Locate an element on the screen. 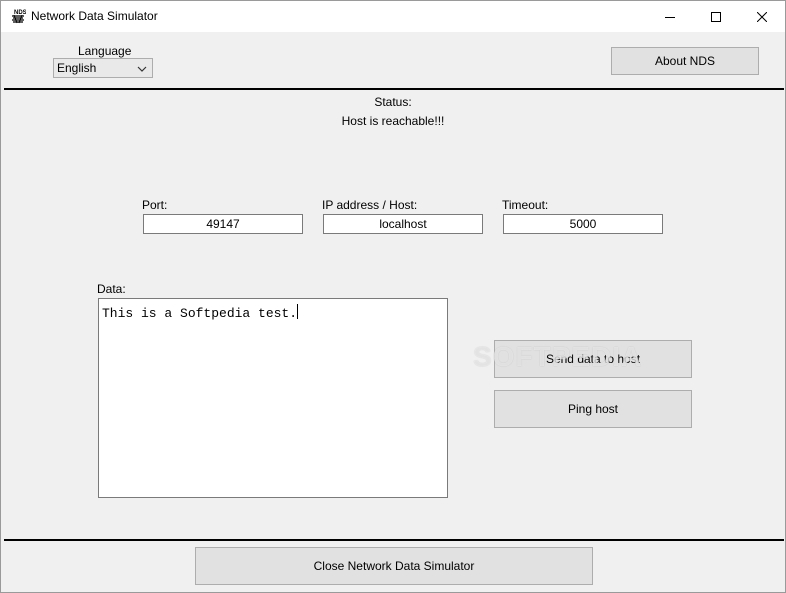  bottom-separator is located at coordinates (394, 540).